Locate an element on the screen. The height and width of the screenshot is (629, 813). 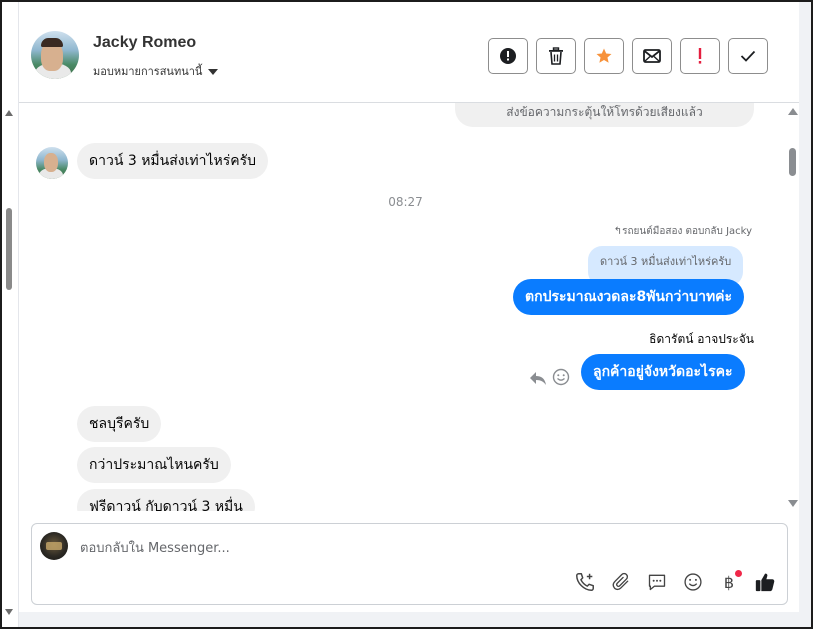
caret-down-icon is located at coordinates (213, 71).